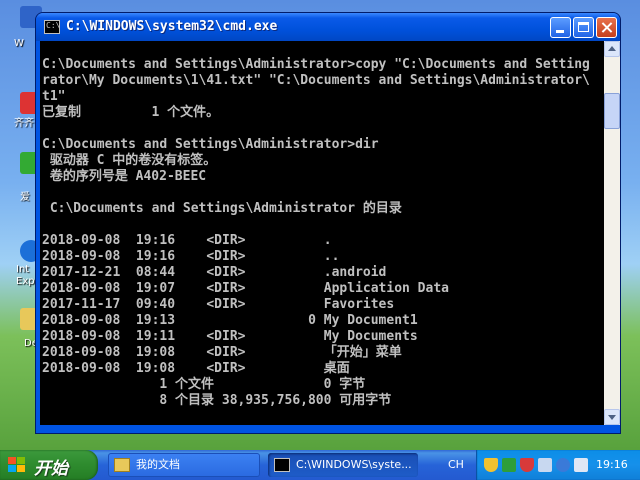 The image size is (640, 480). Describe the element at coordinates (122, 465) in the screenshot. I see `folder-icon` at that location.